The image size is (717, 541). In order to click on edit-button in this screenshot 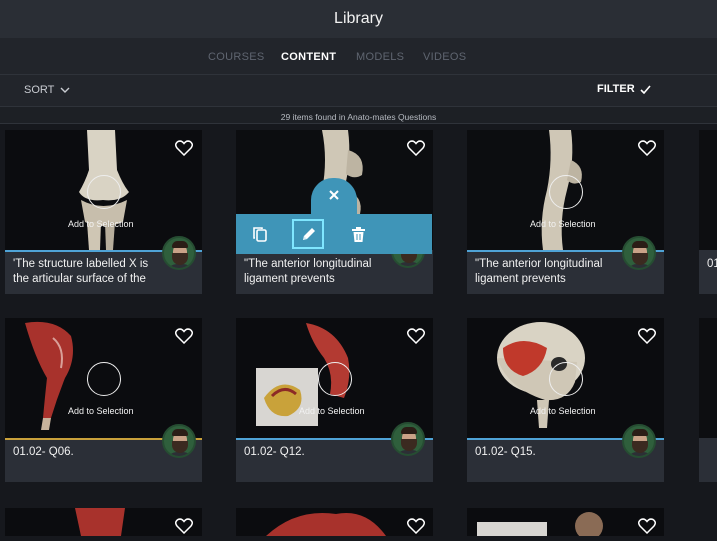, I will do `click(308, 234)`.